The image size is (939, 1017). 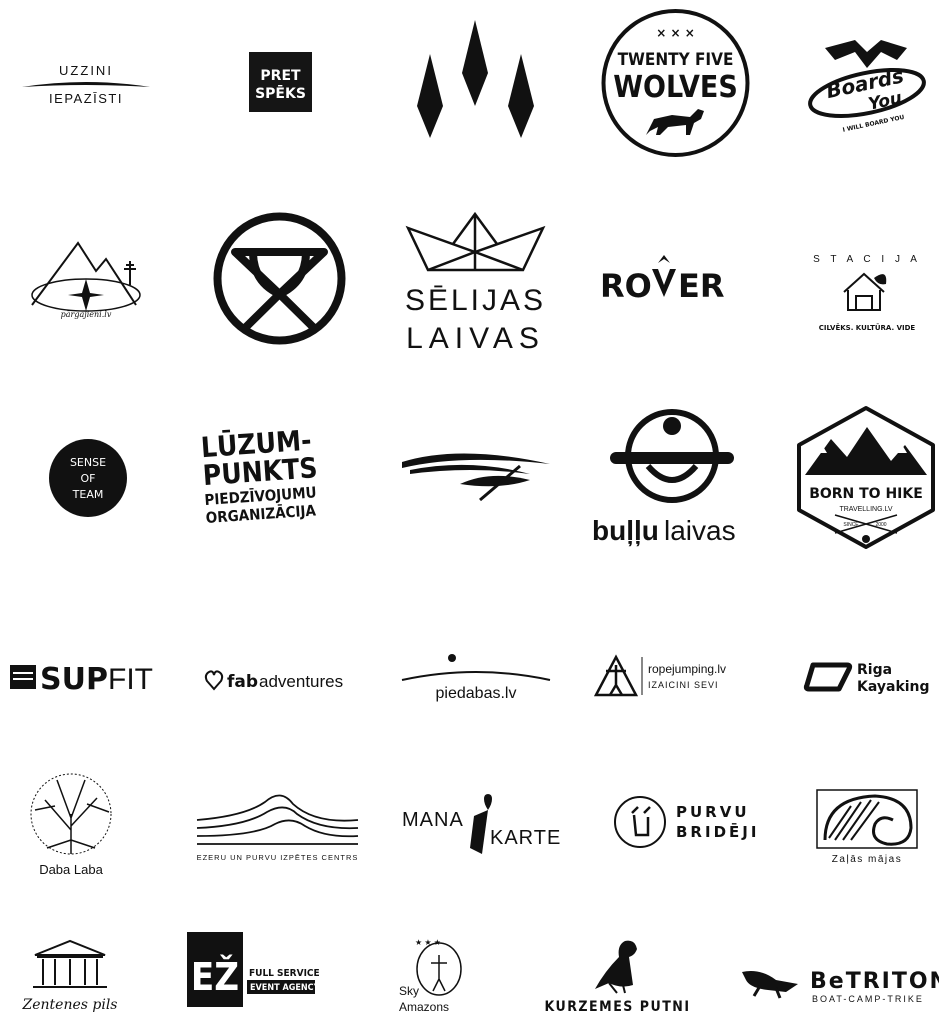 What do you see at coordinates (475, 283) in the screenshot?
I see `logo-selijas-laivas: SĒLIJAS LAIVAS` at bounding box center [475, 283].